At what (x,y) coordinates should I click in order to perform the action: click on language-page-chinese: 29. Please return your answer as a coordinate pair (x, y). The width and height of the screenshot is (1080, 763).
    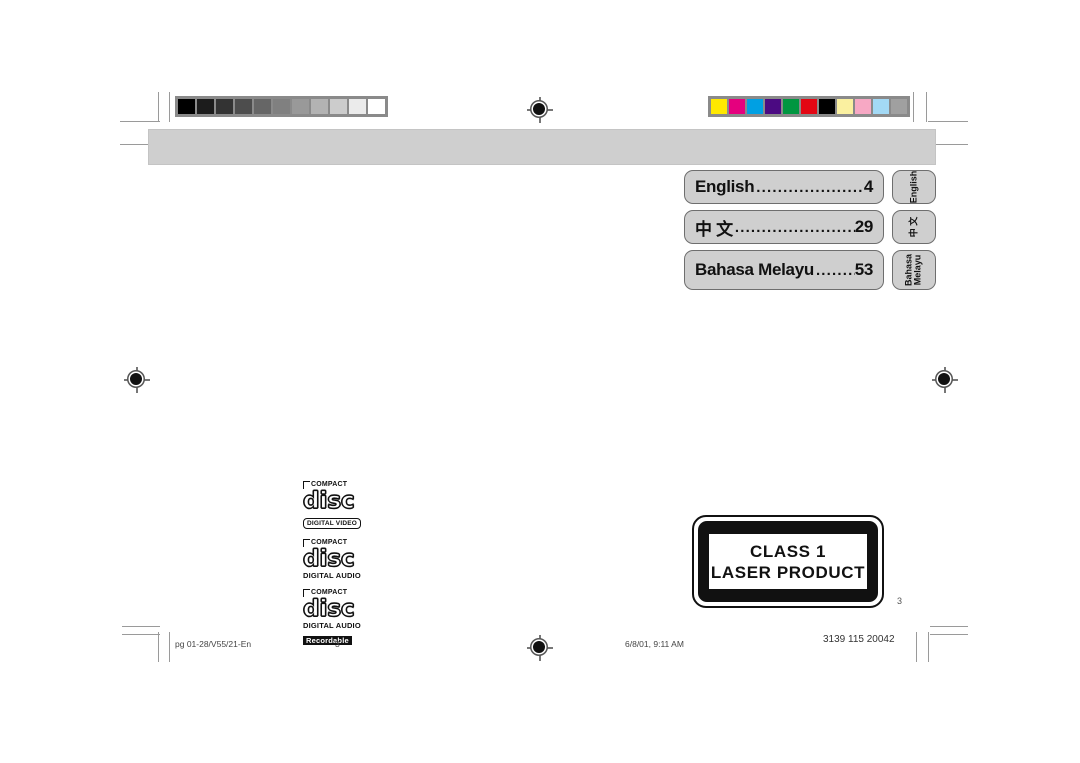
    Looking at the image, I should click on (864, 226).